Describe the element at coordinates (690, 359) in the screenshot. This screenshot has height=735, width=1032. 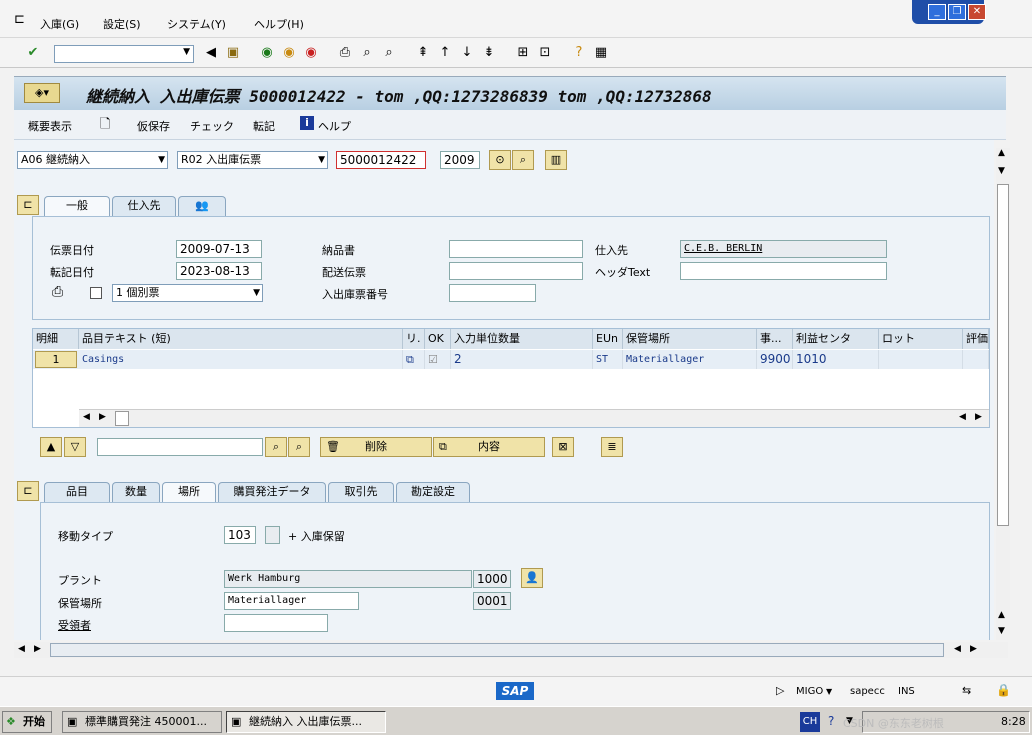
I see `cell-sloc: Materiallager` at that location.